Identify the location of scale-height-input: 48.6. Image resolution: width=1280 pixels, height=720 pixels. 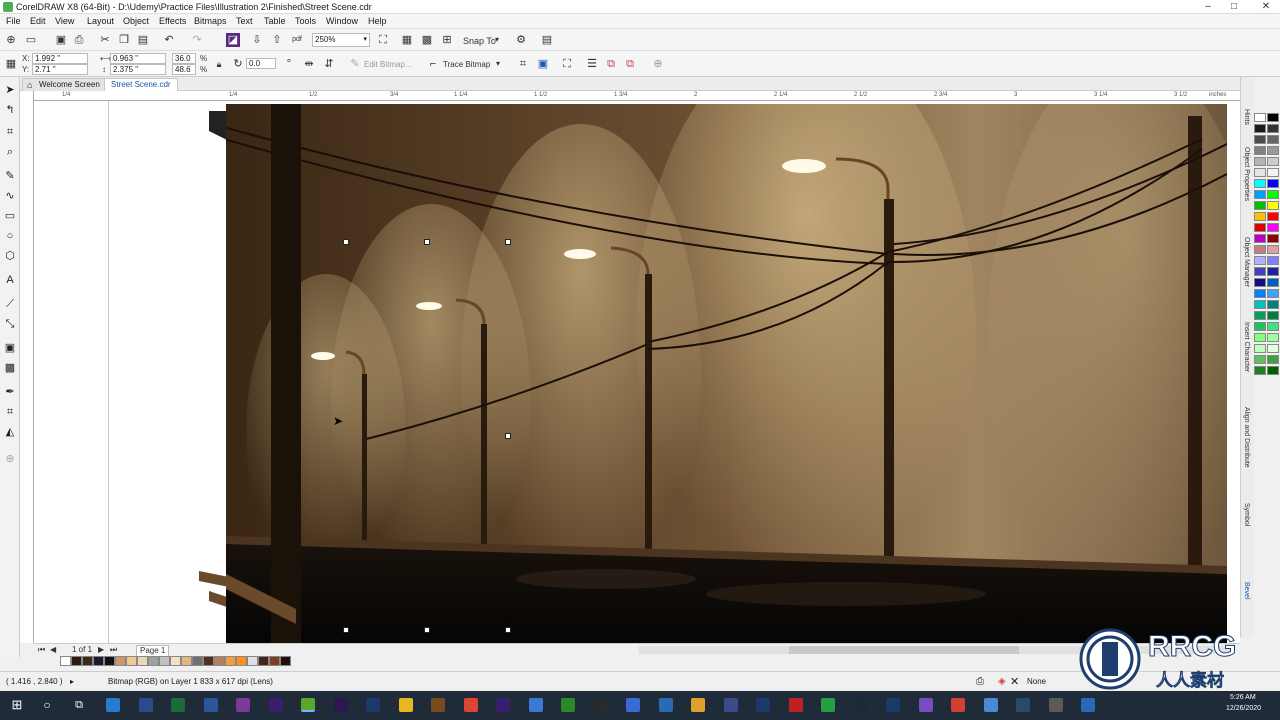
(184, 69).